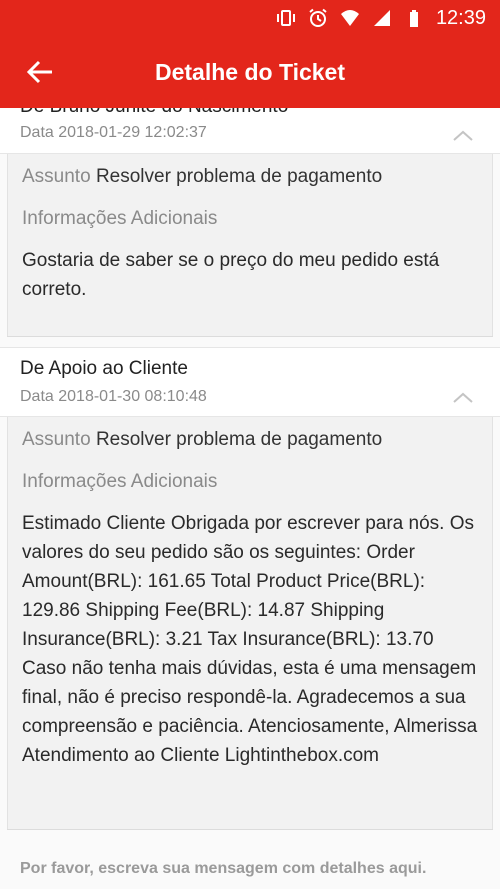 This screenshot has height=889, width=500. I want to click on message-date: Data 2018-01-29 12:02:37, so click(113, 132).